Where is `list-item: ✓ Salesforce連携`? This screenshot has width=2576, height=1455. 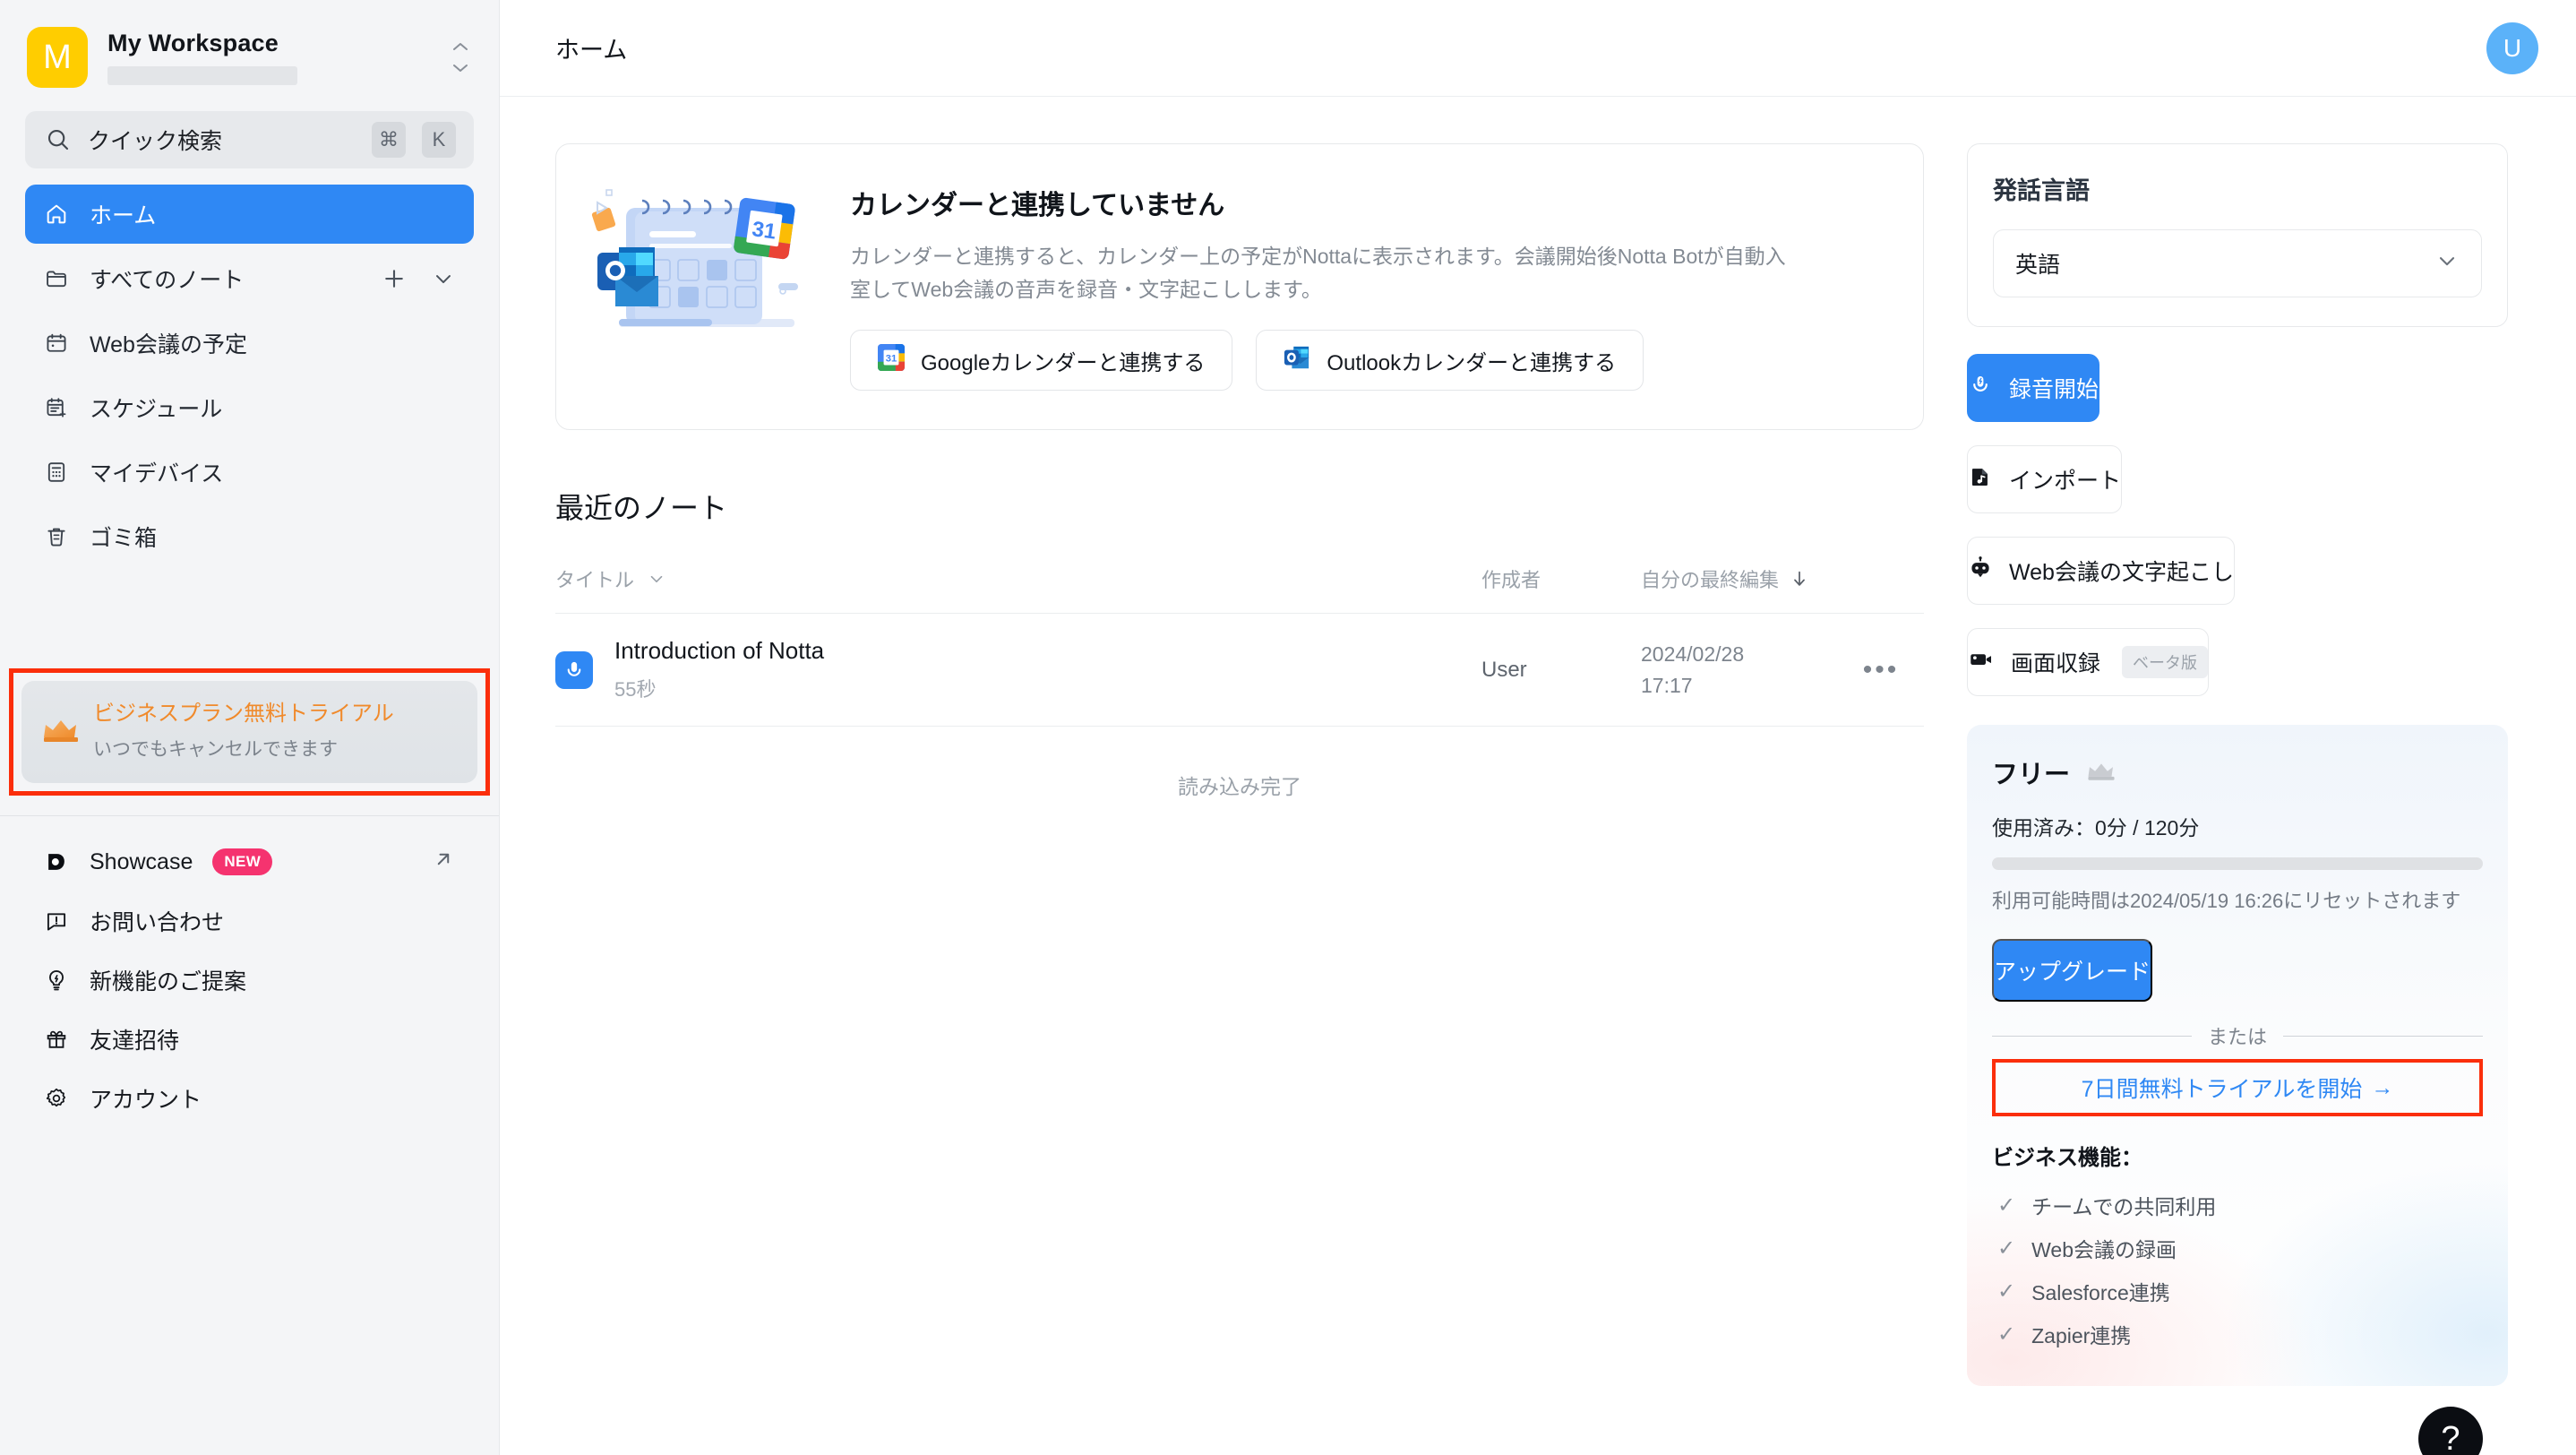
list-item: ✓ Salesforce連携 is located at coordinates (2237, 1292).